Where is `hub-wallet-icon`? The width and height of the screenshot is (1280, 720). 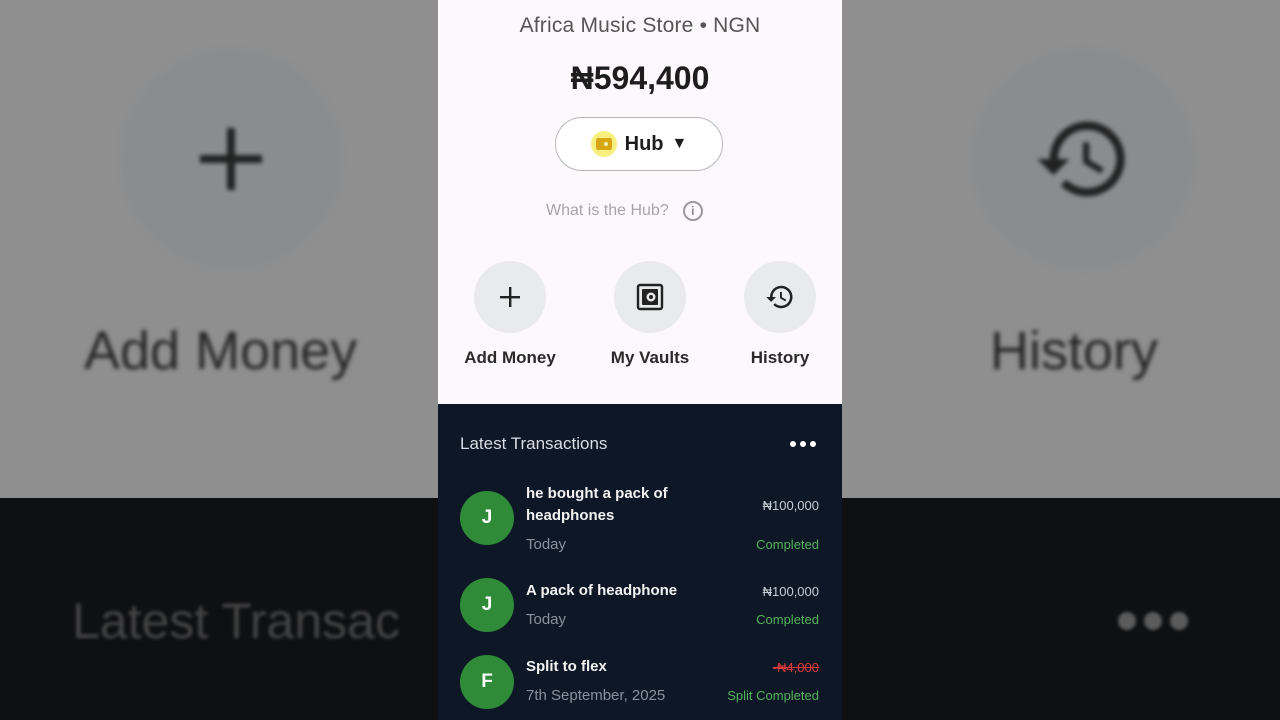
hub-wallet-icon is located at coordinates (603, 144).